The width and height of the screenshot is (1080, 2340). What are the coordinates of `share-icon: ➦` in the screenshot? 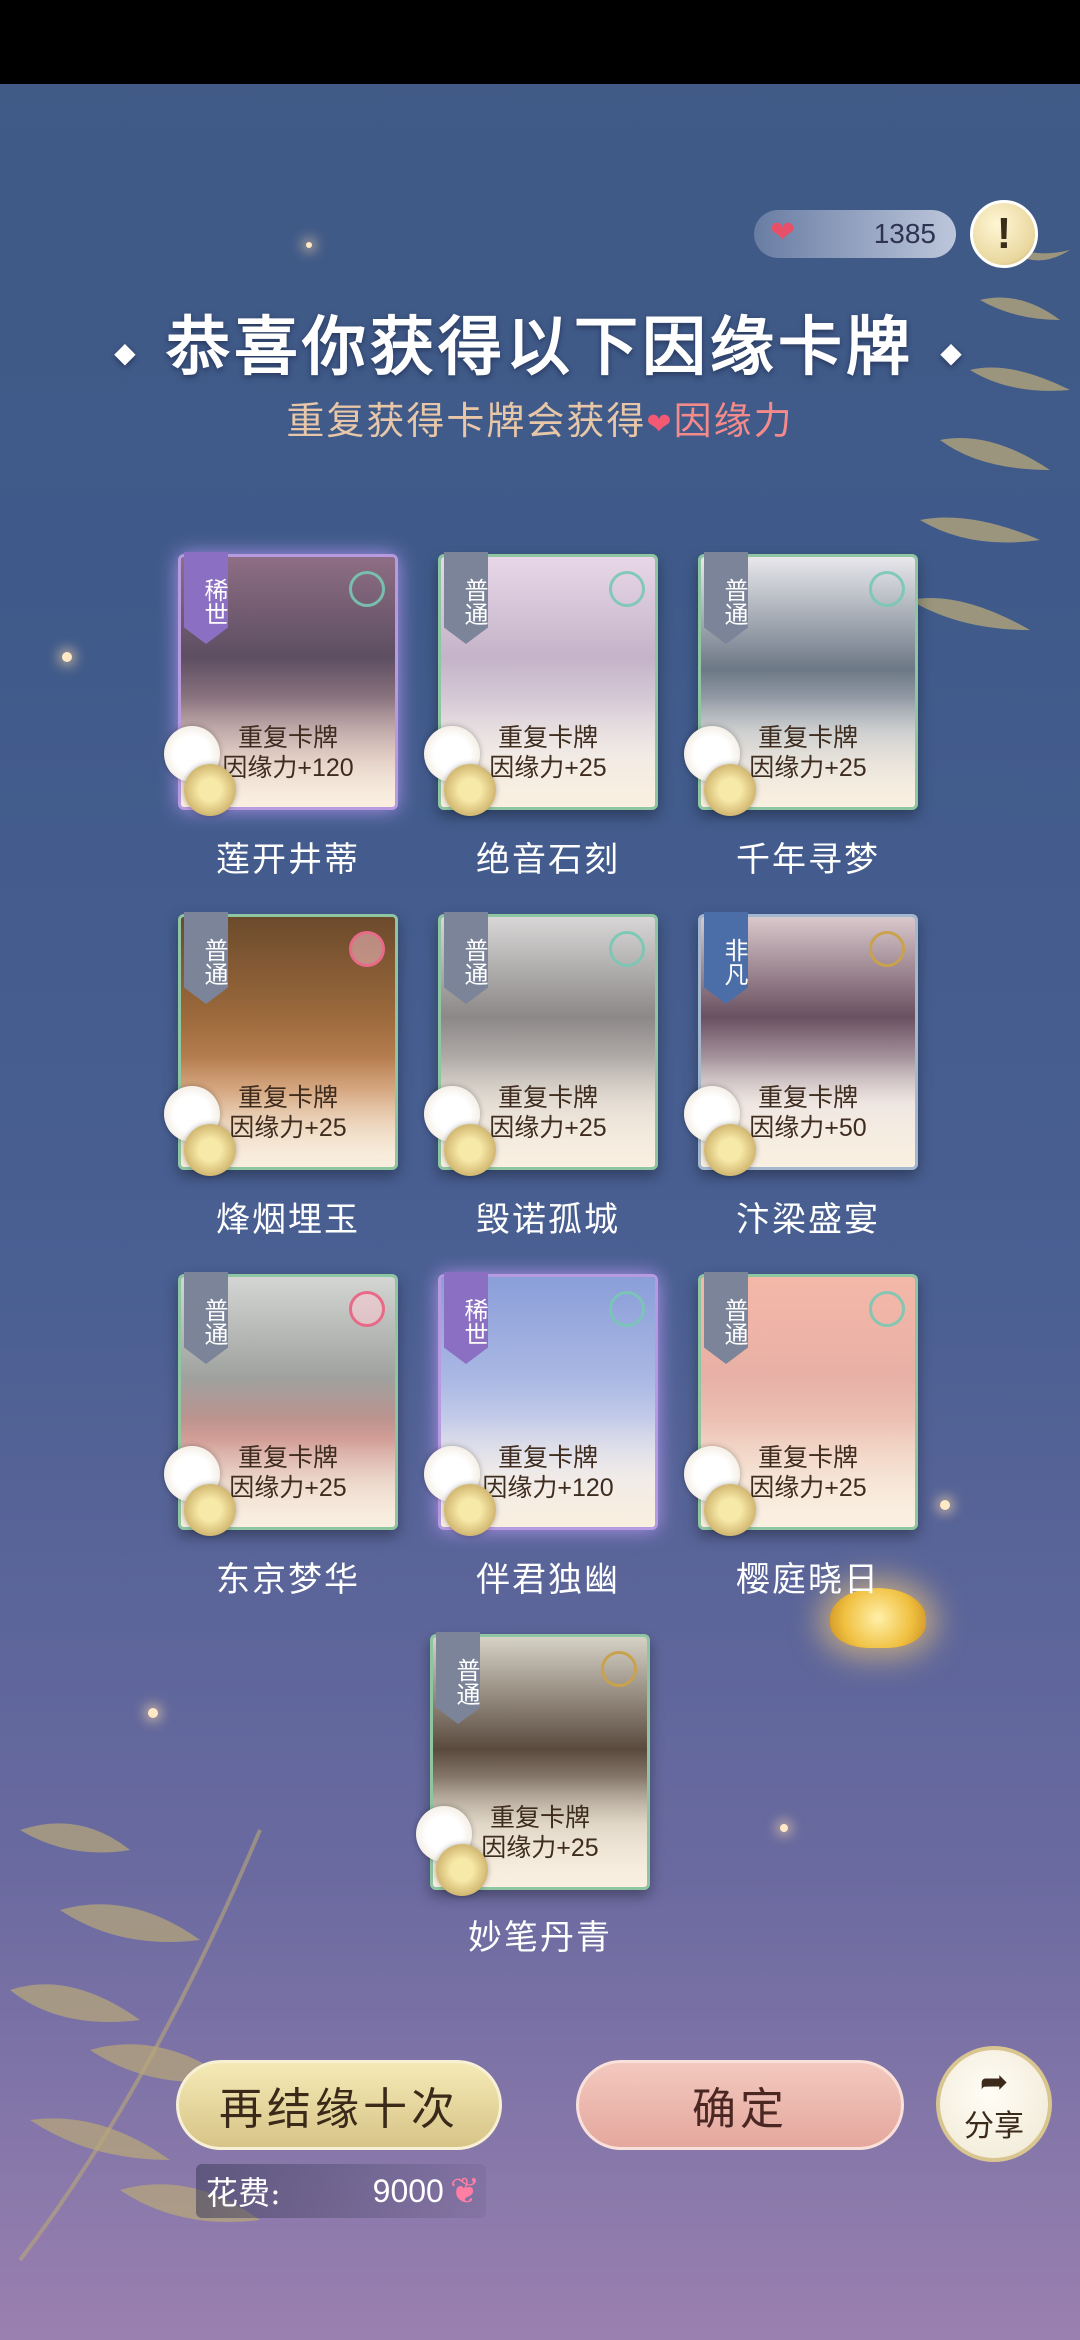 It's located at (994, 2082).